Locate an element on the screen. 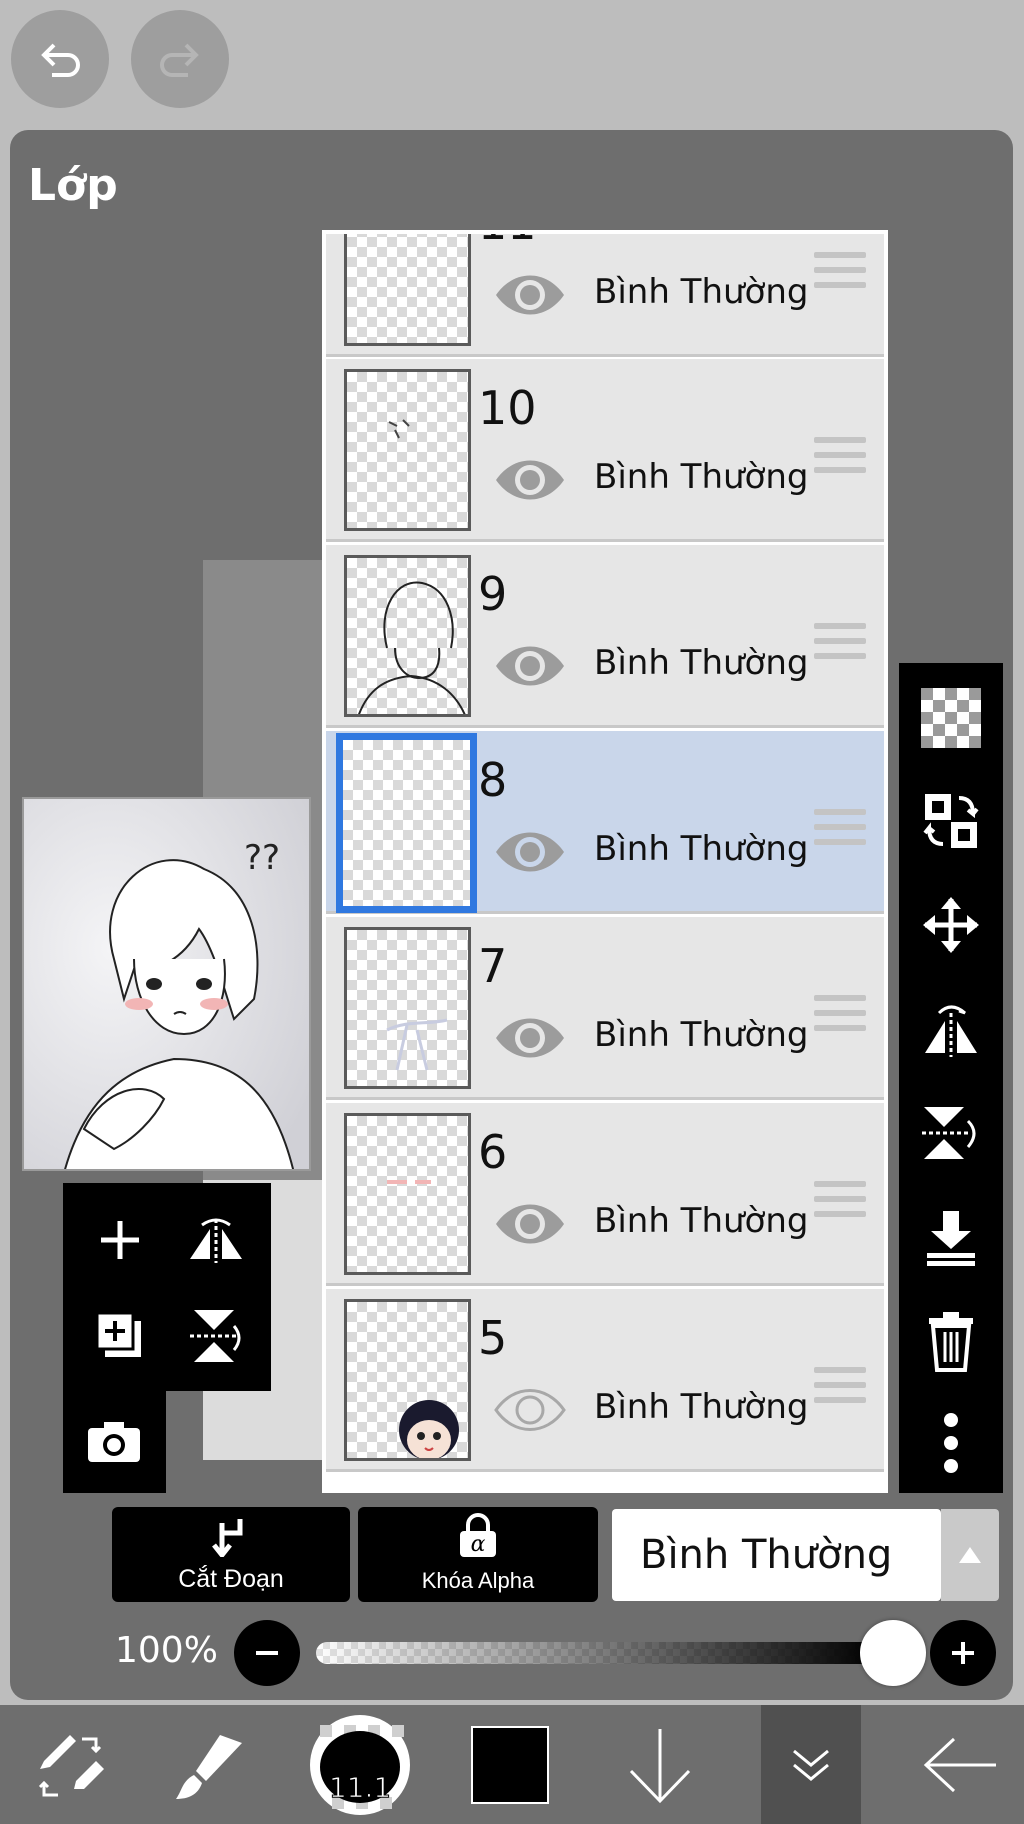 The image size is (1024, 1824). layer-row: 6 Bình Thường is located at coordinates (605, 1194).